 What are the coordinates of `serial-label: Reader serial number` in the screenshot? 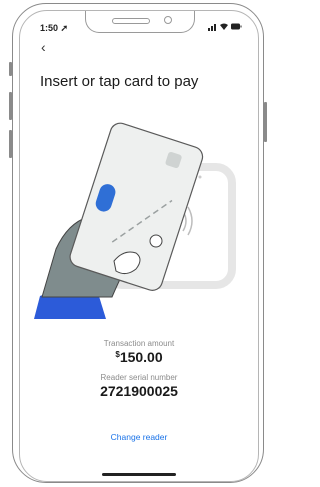 It's located at (139, 377).